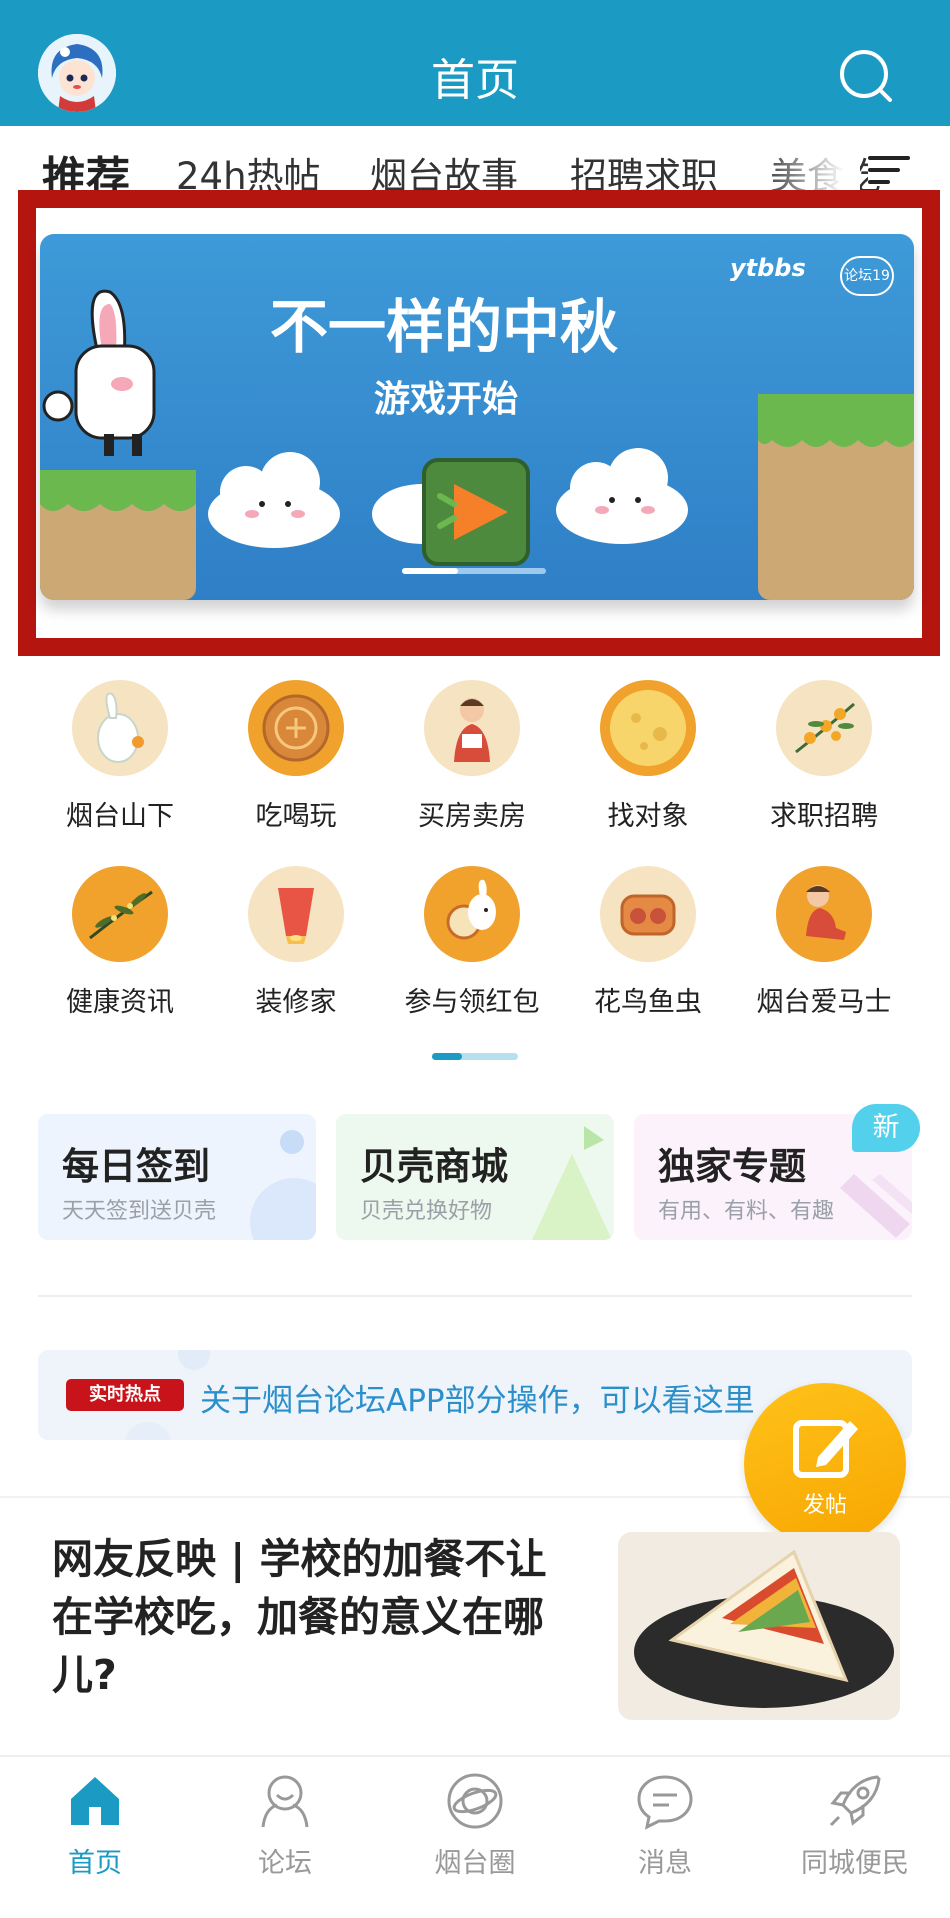 The image size is (950, 1918). What do you see at coordinates (475, 1056) in the screenshot?
I see `grid-page-indicator` at bounding box center [475, 1056].